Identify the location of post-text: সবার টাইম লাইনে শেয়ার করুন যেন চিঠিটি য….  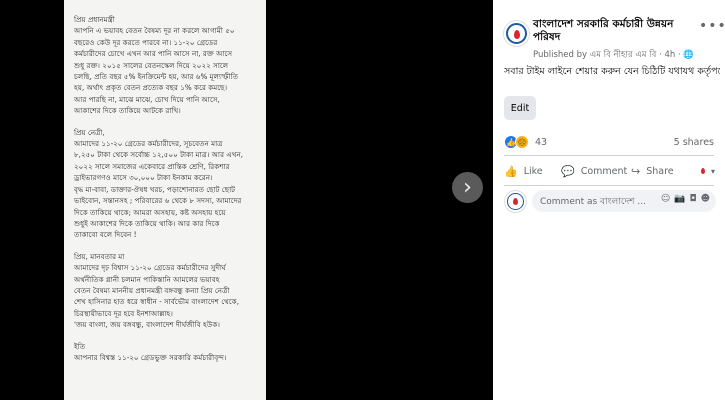
(612, 71).